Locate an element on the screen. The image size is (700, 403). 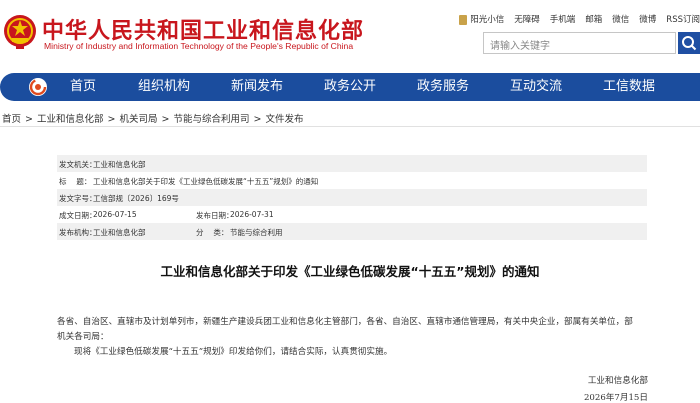
main-nav: 首页 组织机构 新闻发布 政务公开 政务服务 互动交流 工信数据 is located at coordinates (350, 87).